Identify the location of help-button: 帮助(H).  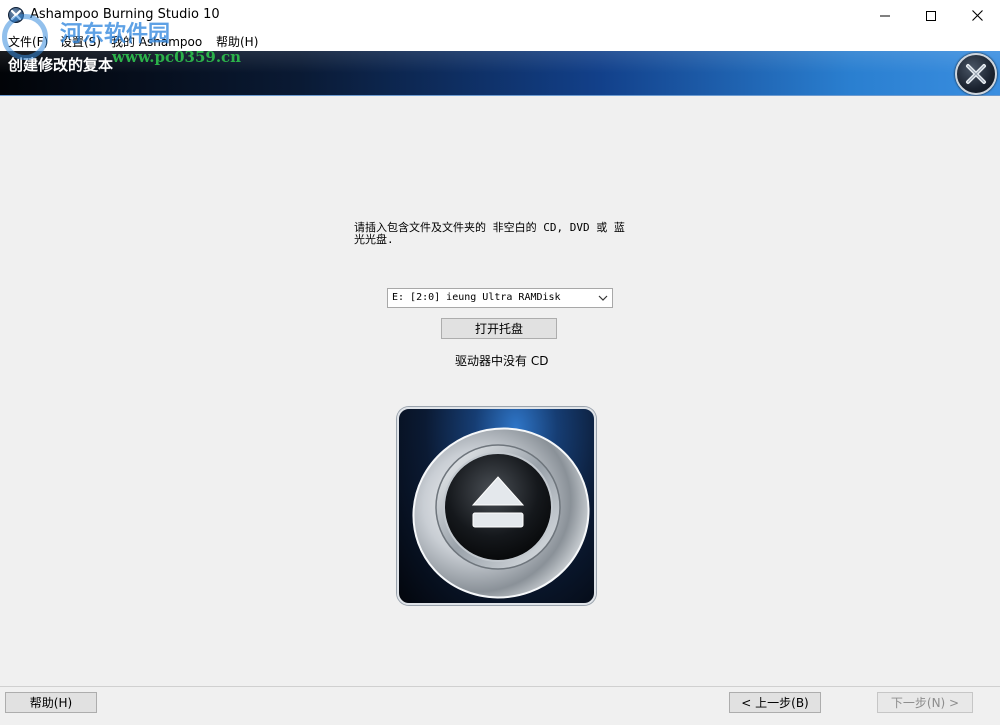
(51, 702).